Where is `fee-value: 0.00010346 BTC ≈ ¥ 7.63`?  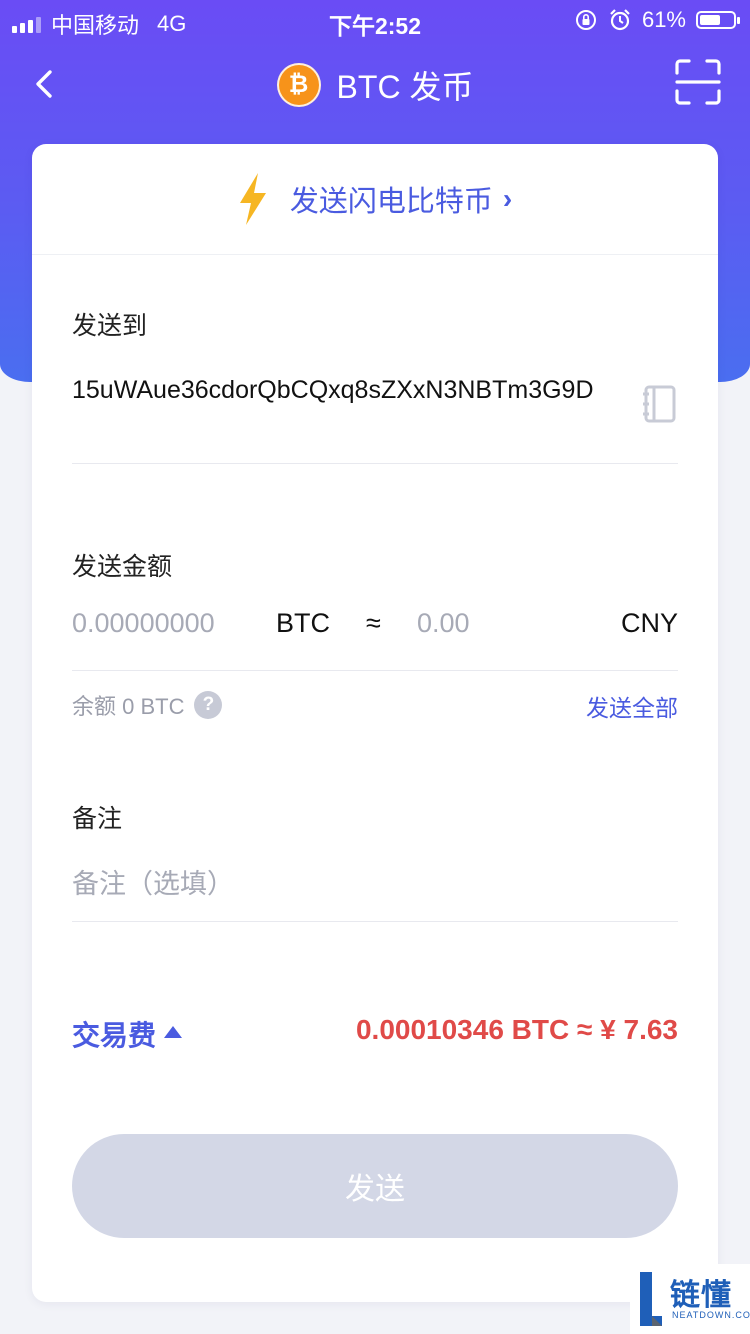 fee-value: 0.00010346 BTC ≈ ¥ 7.63 is located at coordinates (516, 1029).